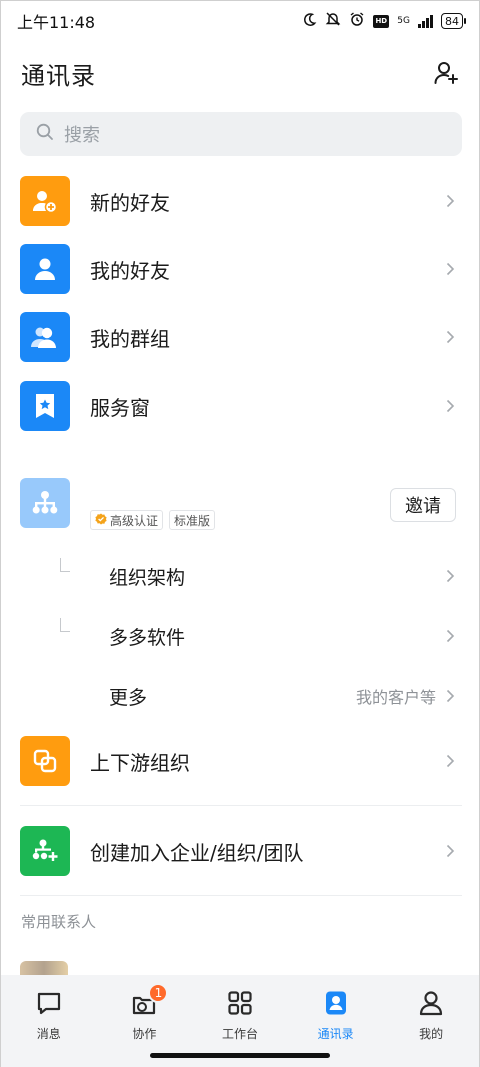  I want to click on page-title: 通讯录, so click(58, 75).